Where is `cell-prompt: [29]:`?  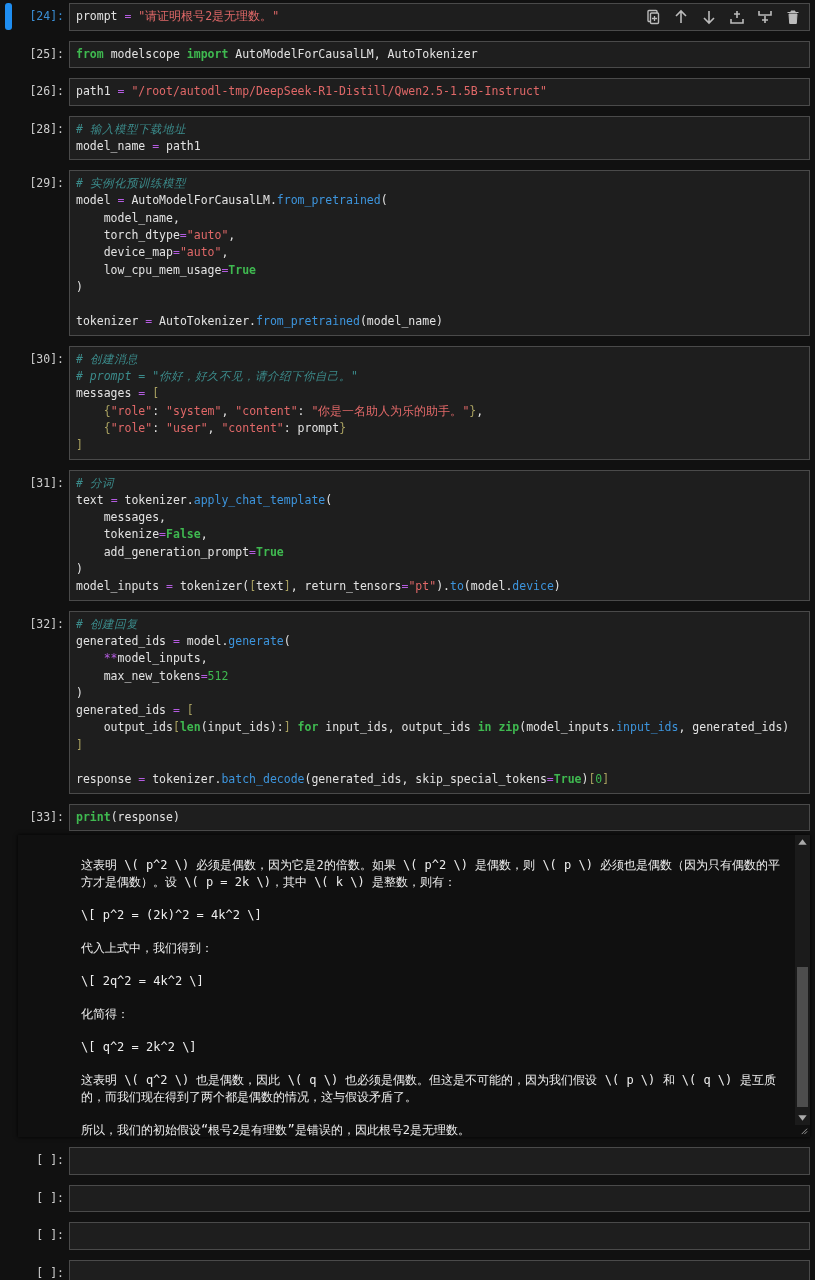 cell-prompt: [29]: is located at coordinates (46, 184).